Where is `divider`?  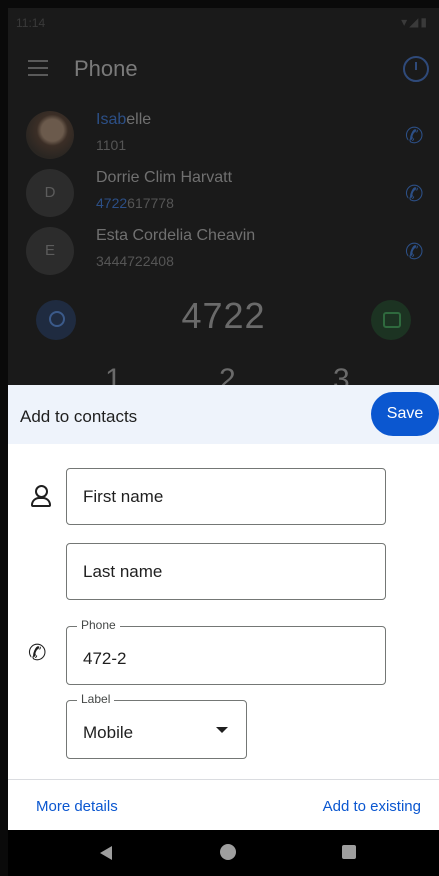 divider is located at coordinates (223, 779).